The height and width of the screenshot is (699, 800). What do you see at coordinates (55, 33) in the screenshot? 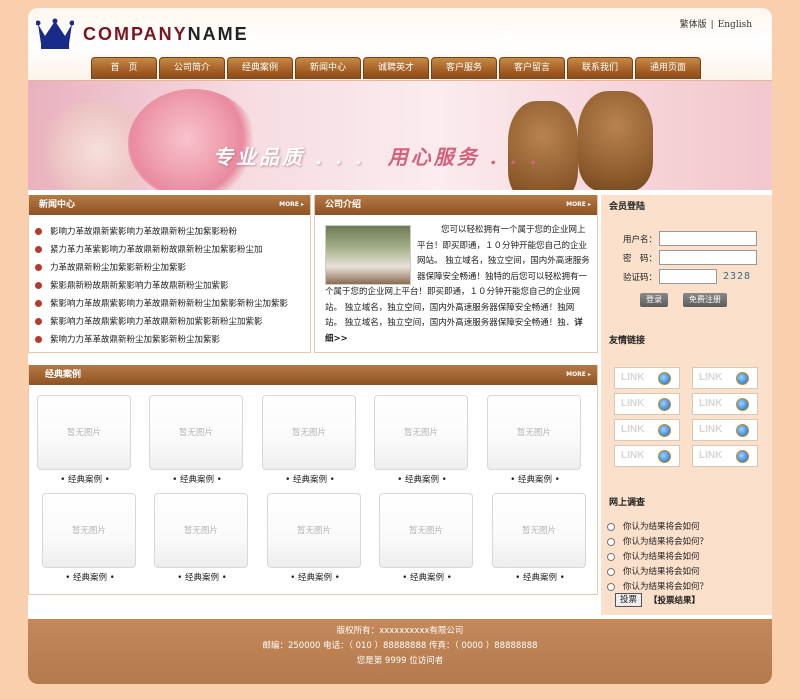
I see `crown-logo-icon` at bounding box center [55, 33].